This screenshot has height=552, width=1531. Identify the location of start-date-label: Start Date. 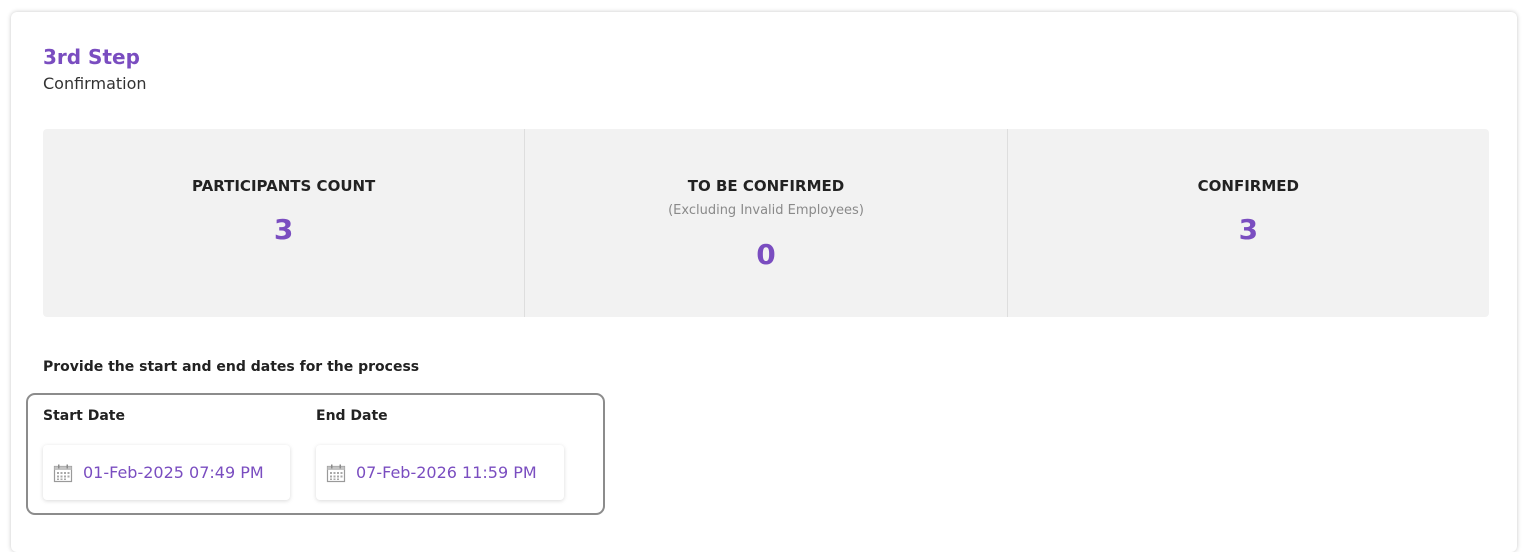
(84, 416).